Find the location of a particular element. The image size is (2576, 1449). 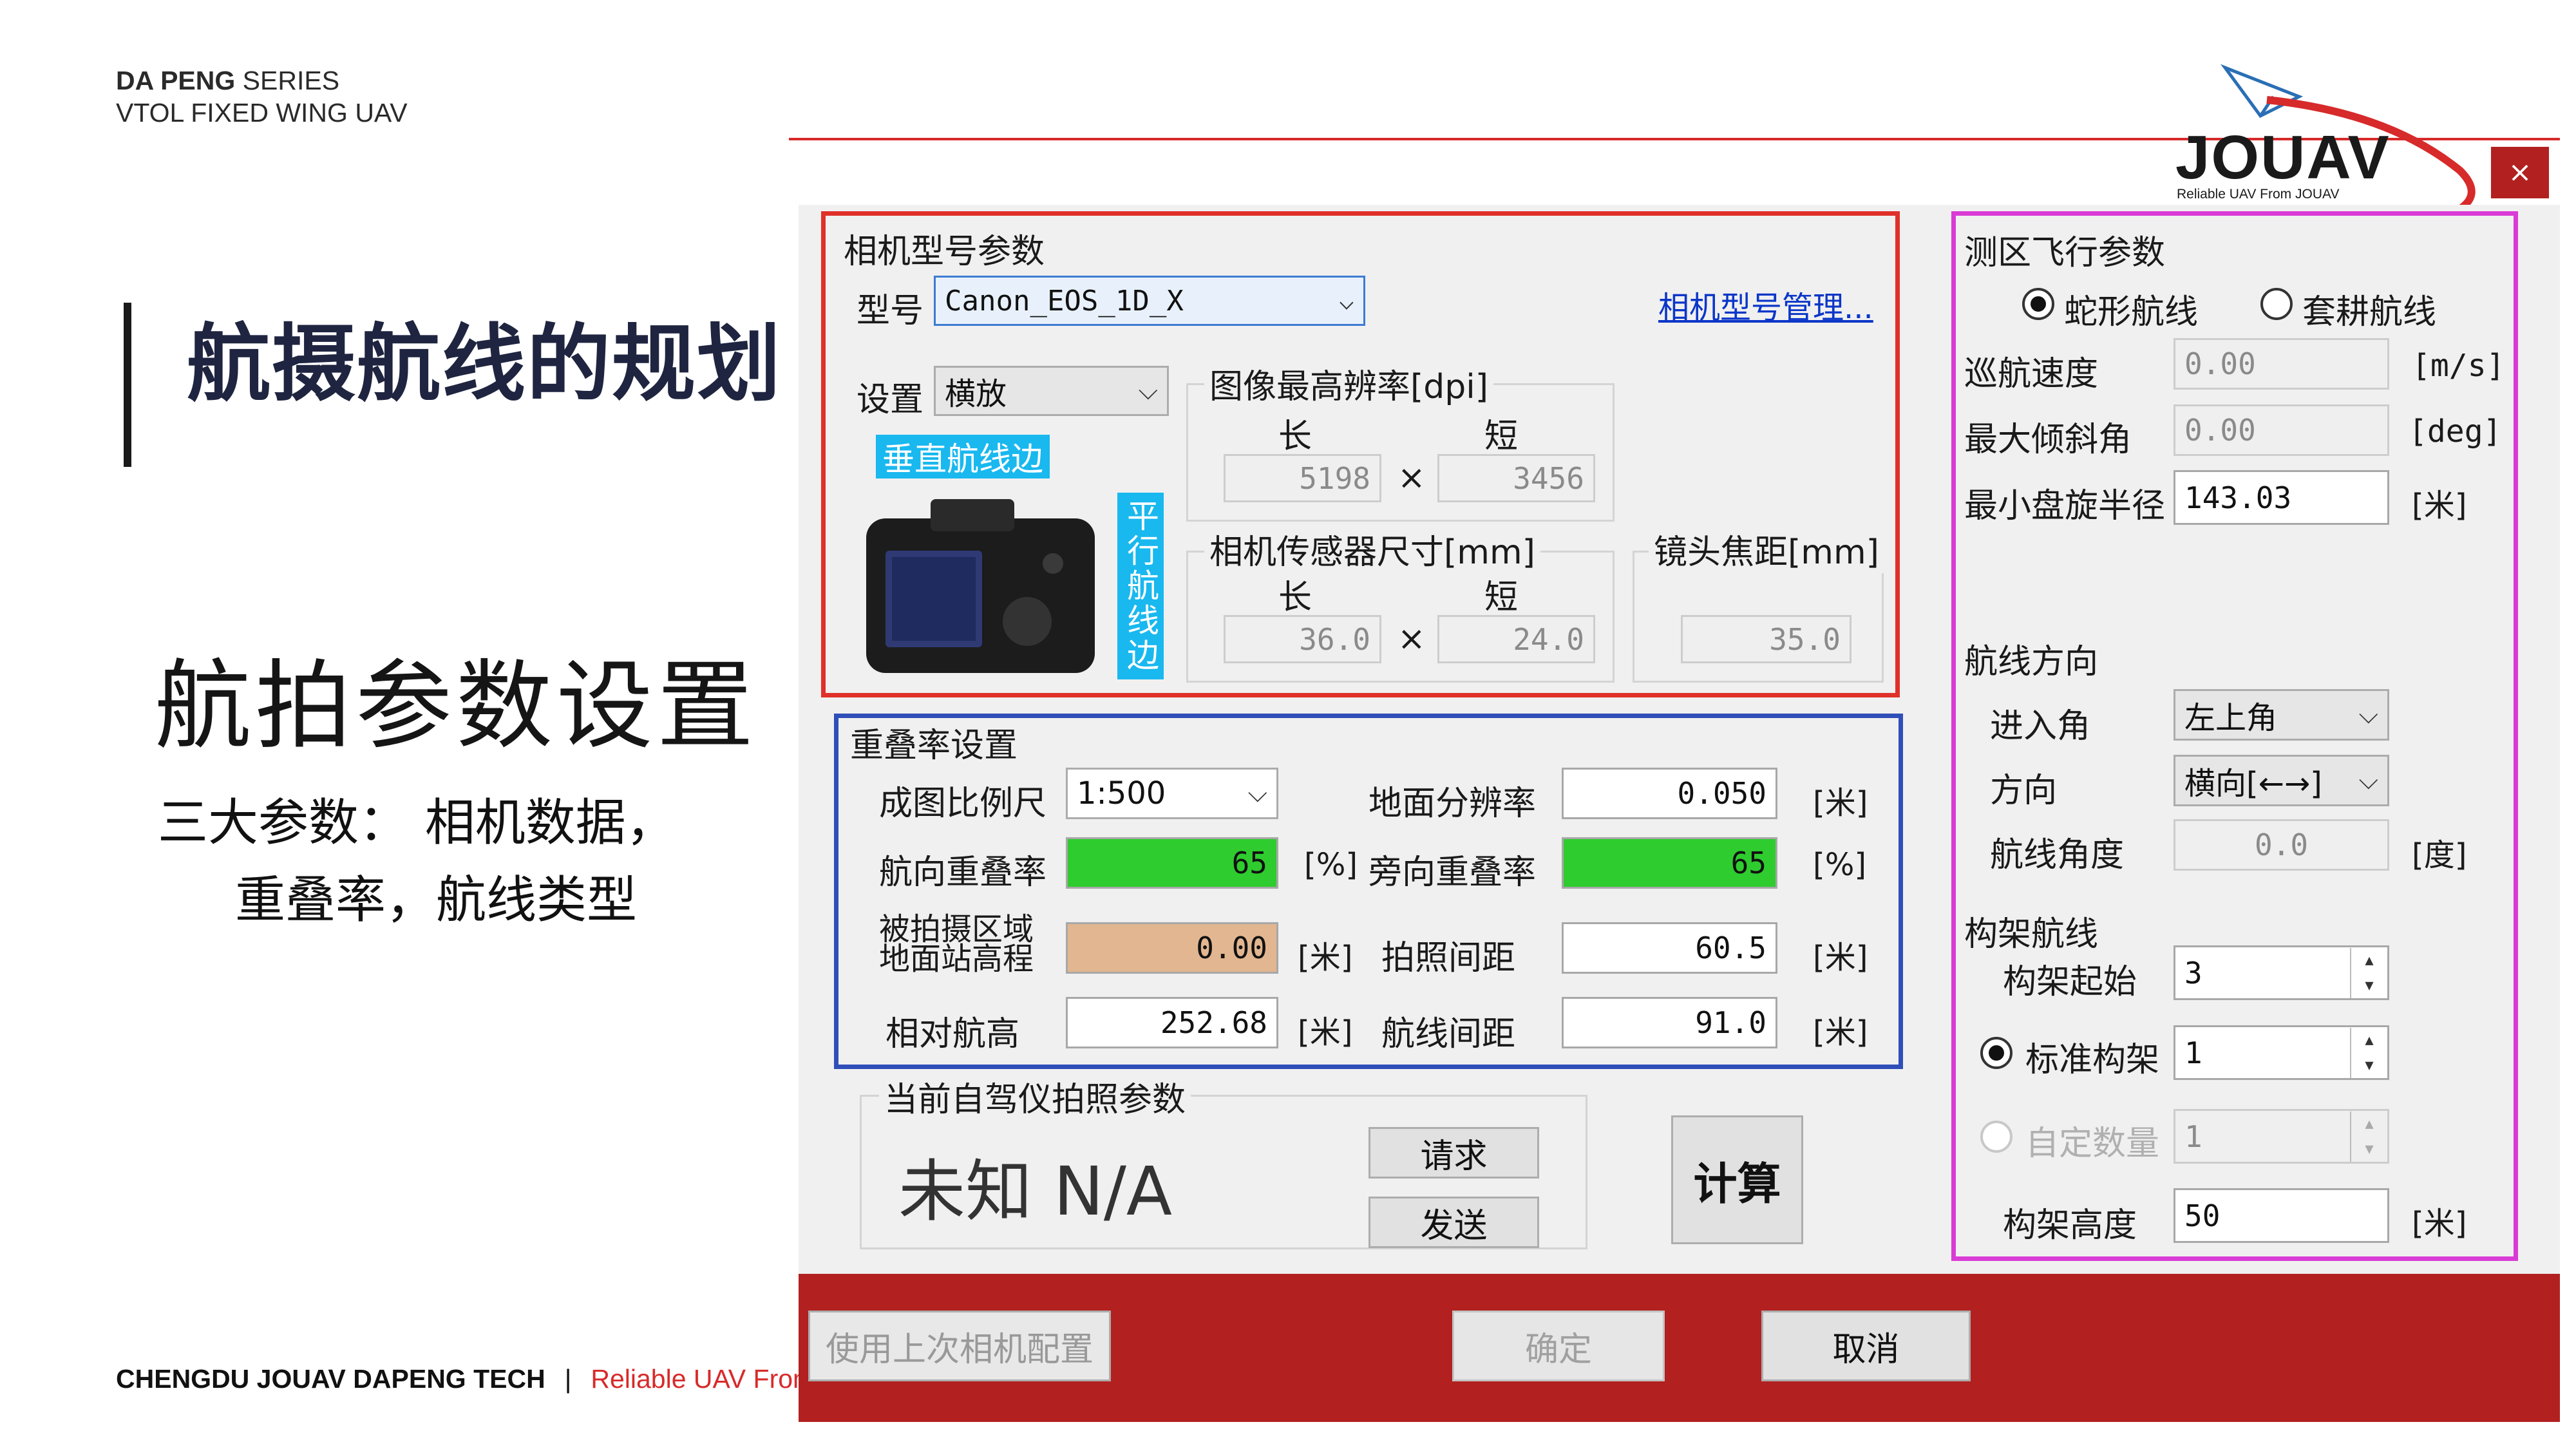

max-bank-field: 0.00 is located at coordinates (2281, 430).